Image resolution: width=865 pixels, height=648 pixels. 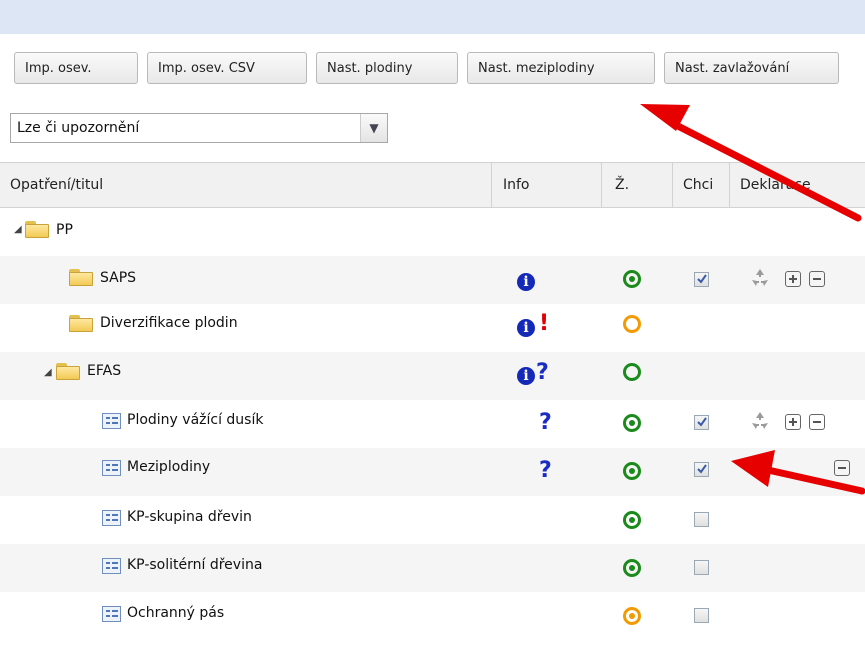 What do you see at coordinates (751, 163) in the screenshot?
I see `annotation-arrow-toolbar` at bounding box center [751, 163].